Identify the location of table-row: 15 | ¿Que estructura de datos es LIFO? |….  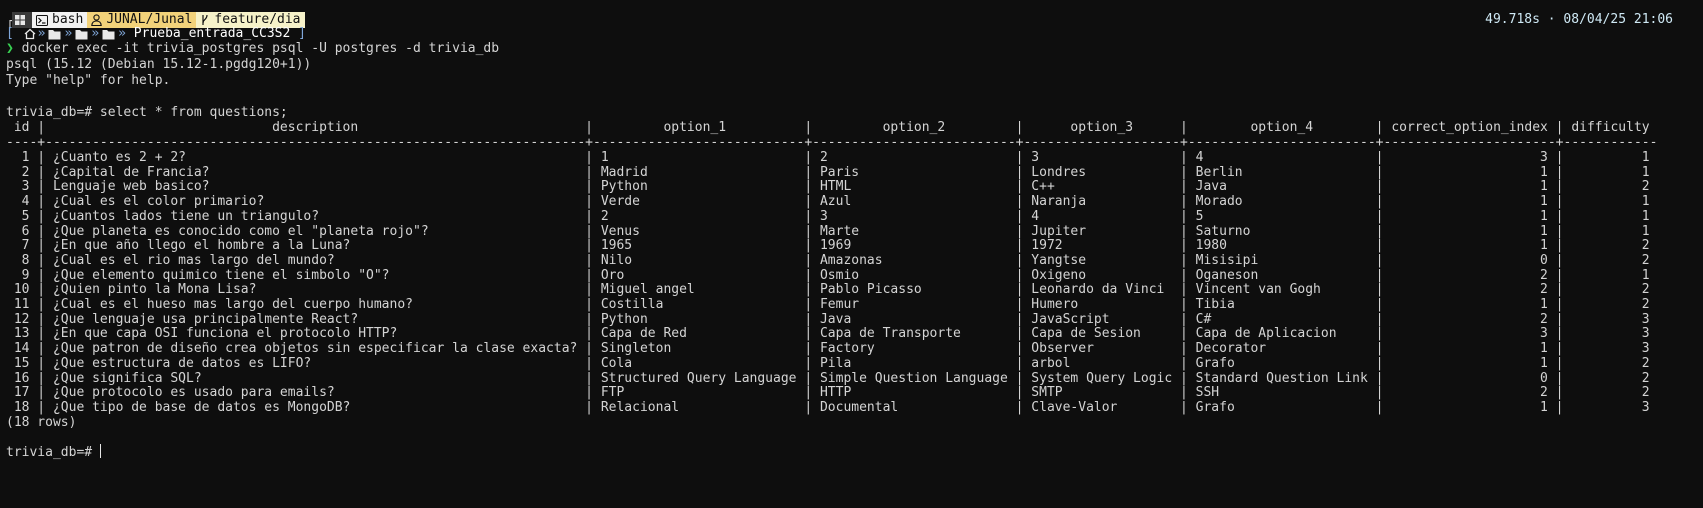
(828, 363).